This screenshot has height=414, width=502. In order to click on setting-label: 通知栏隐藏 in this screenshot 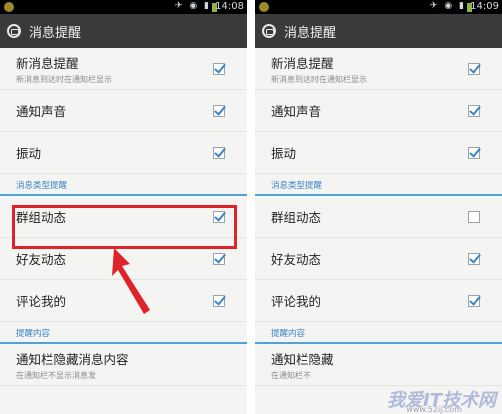, I will do `click(302, 359)`.